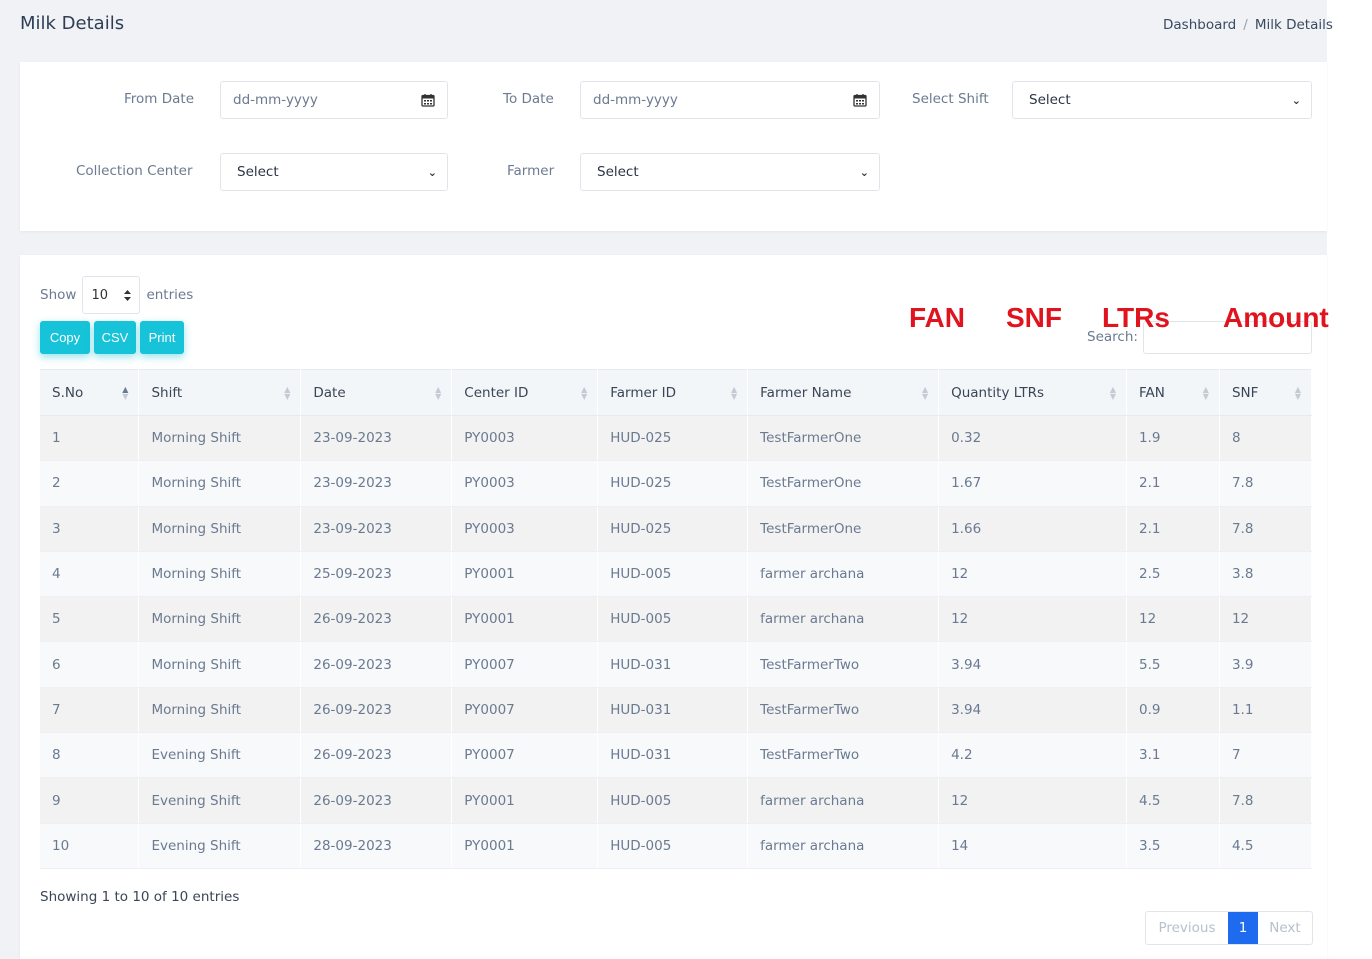  Describe the element at coordinates (843, 392) in the screenshot. I see `column-header: Farmer Name ▲ ▼` at that location.